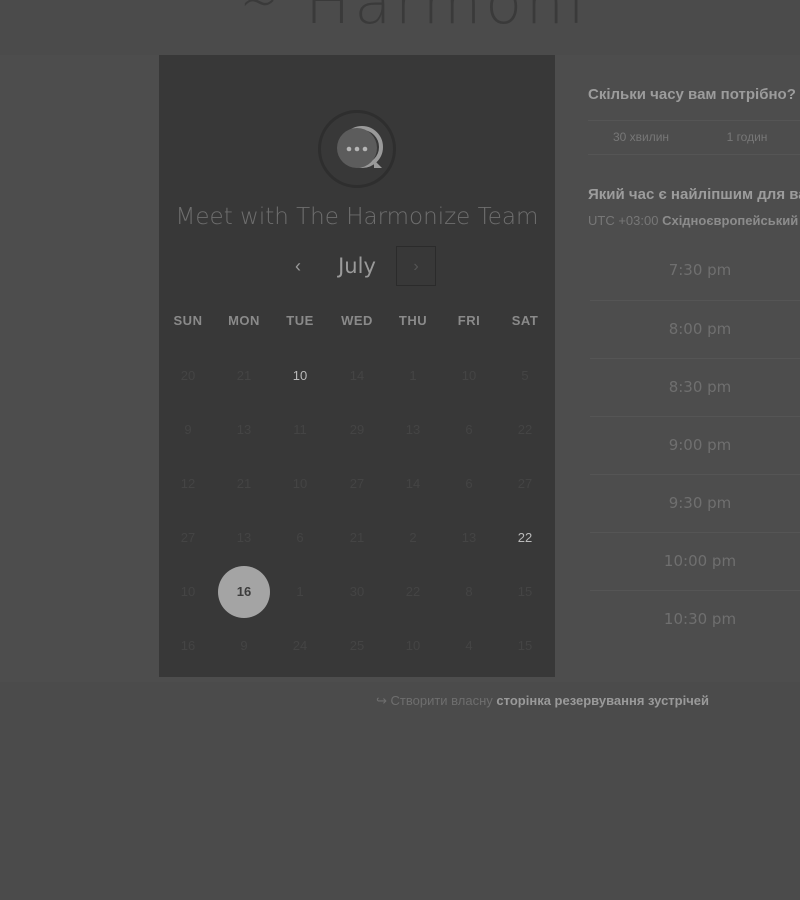 This screenshot has width=800, height=900. What do you see at coordinates (300, 430) in the screenshot?
I see `calendar-day: 11` at bounding box center [300, 430].